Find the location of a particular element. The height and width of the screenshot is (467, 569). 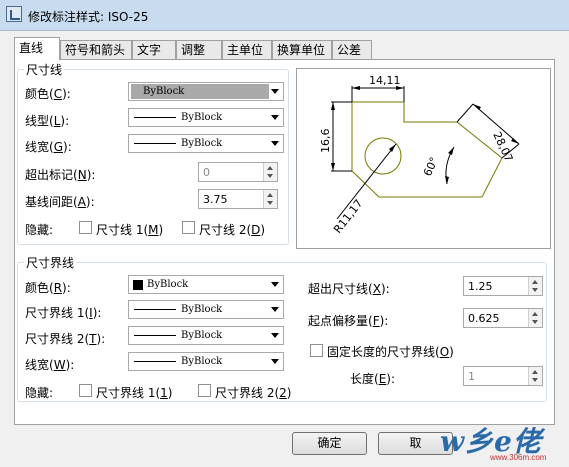

window-title: 修改标注样式: ISO-25 is located at coordinates (88, 17).